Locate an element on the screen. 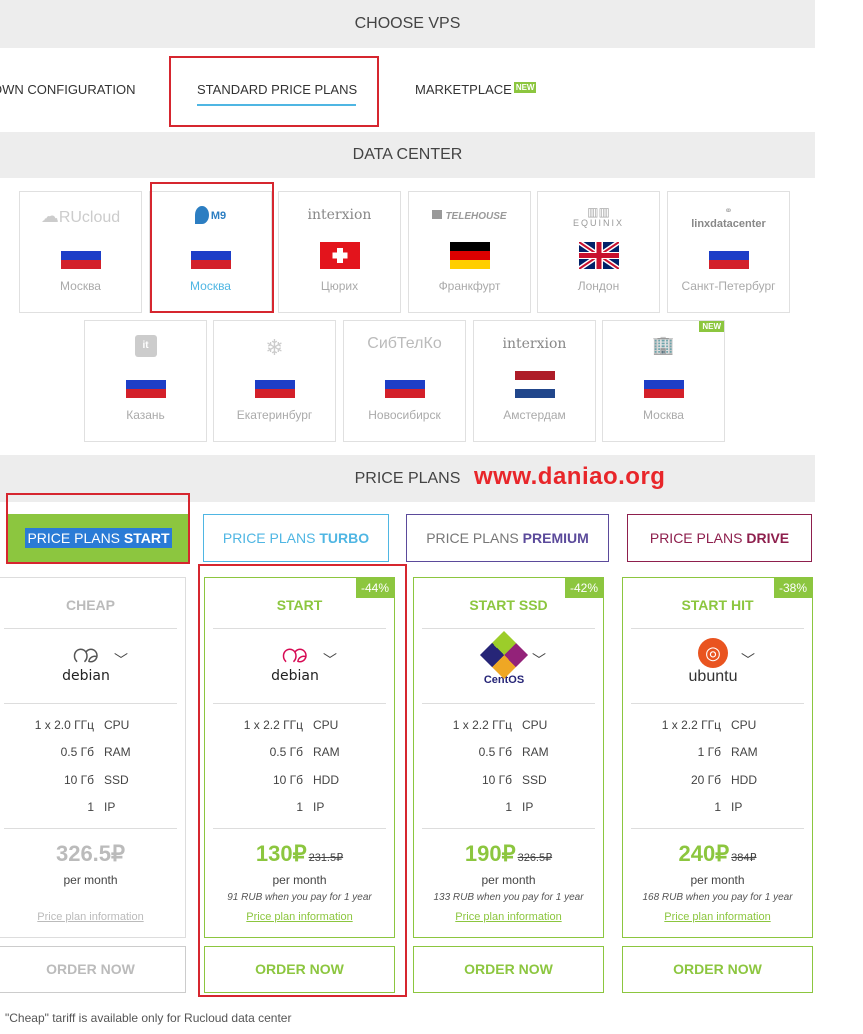 The width and height of the screenshot is (863, 1034). datacenter-city: Франкфурт is located at coordinates (469, 286).